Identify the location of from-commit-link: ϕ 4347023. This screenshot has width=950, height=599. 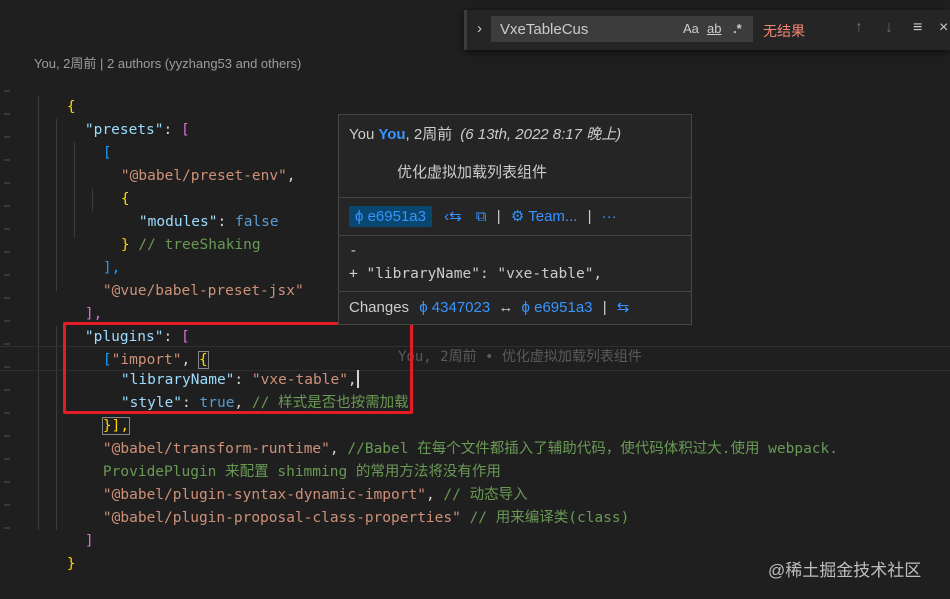
(454, 307).